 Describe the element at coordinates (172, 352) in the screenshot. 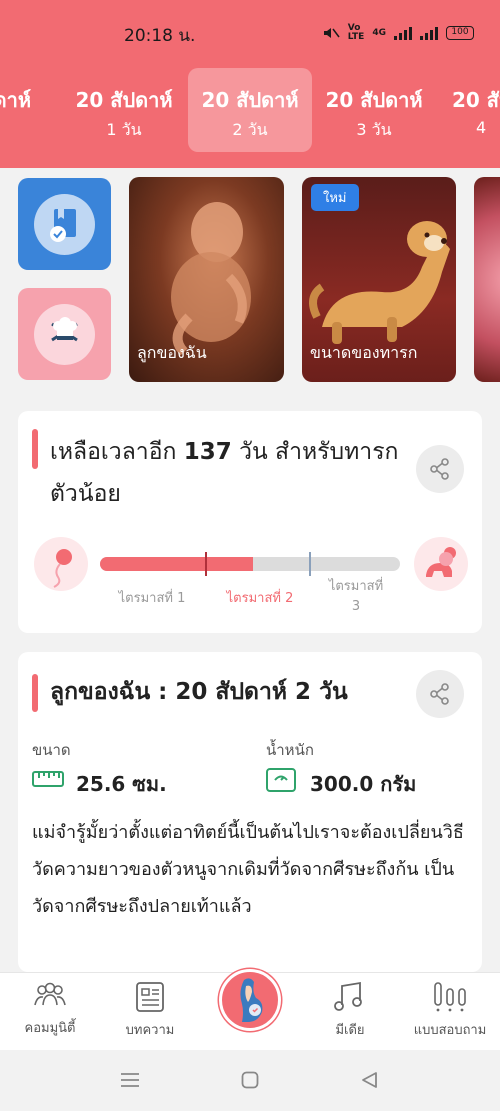

I see `my-baby-card-label: ลูกของฉัน` at that location.